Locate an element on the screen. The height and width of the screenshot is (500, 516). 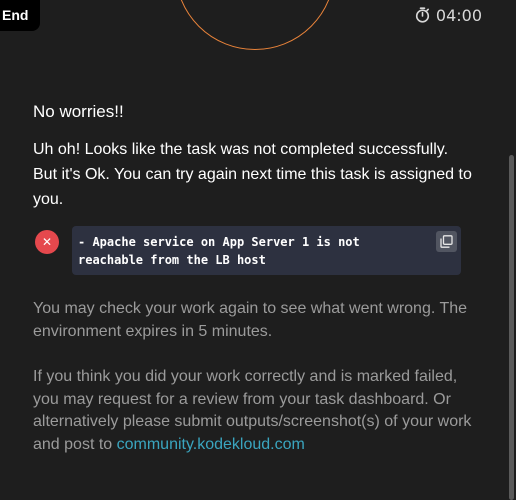
close-icon: ✕ is located at coordinates (47, 242).